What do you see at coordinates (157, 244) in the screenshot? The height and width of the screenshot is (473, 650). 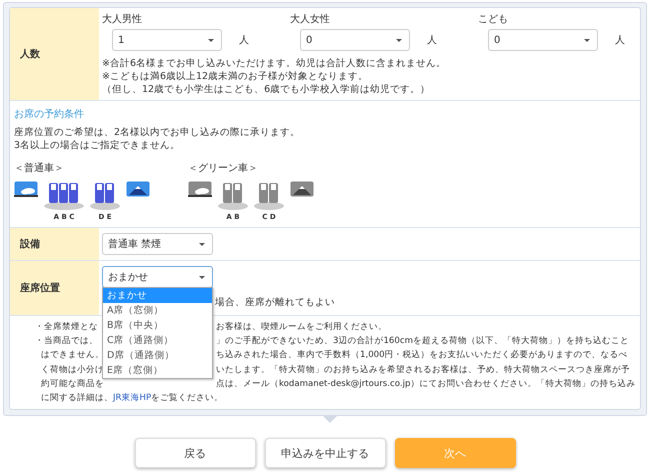 I see `facility-select: 普通車 禁煙` at bounding box center [157, 244].